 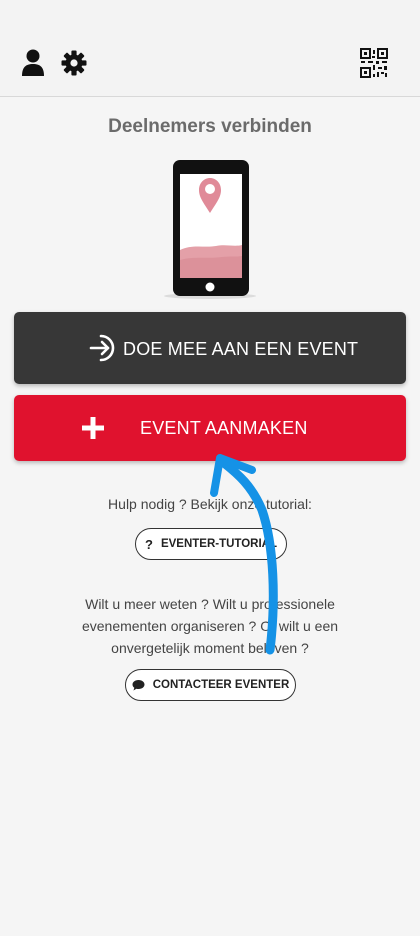 What do you see at coordinates (33, 63) in the screenshot?
I see `person-icon` at bounding box center [33, 63].